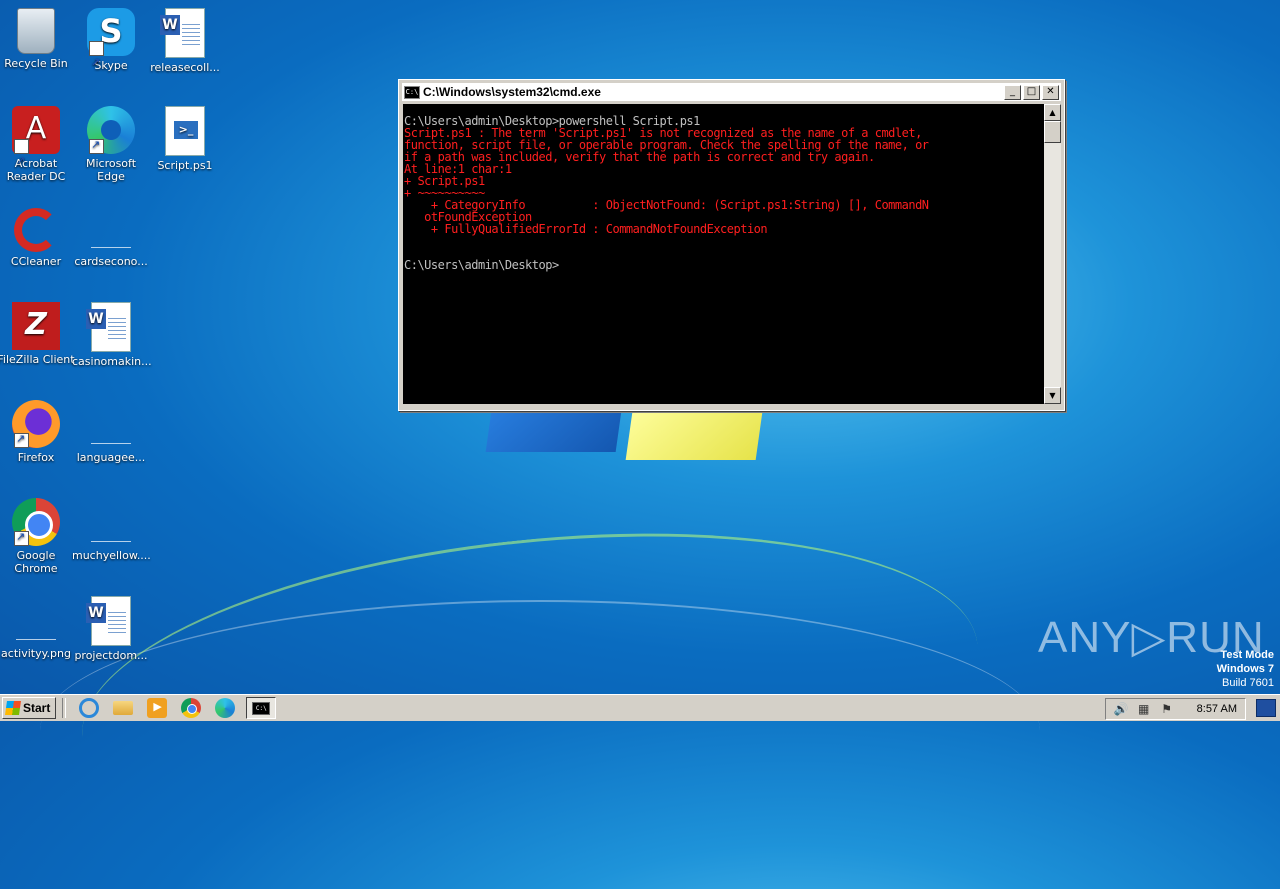 The width and height of the screenshot is (1280, 889). I want to click on clock: 8:57 AM, so click(1217, 709).